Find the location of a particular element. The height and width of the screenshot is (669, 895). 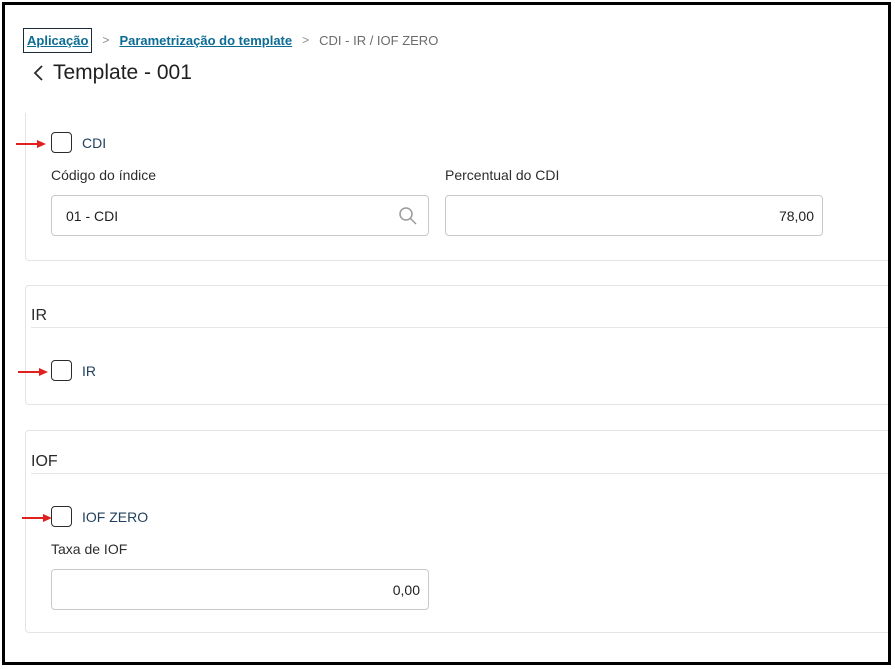

taxa-iof-label: Taxa de IOF is located at coordinates (89, 549).